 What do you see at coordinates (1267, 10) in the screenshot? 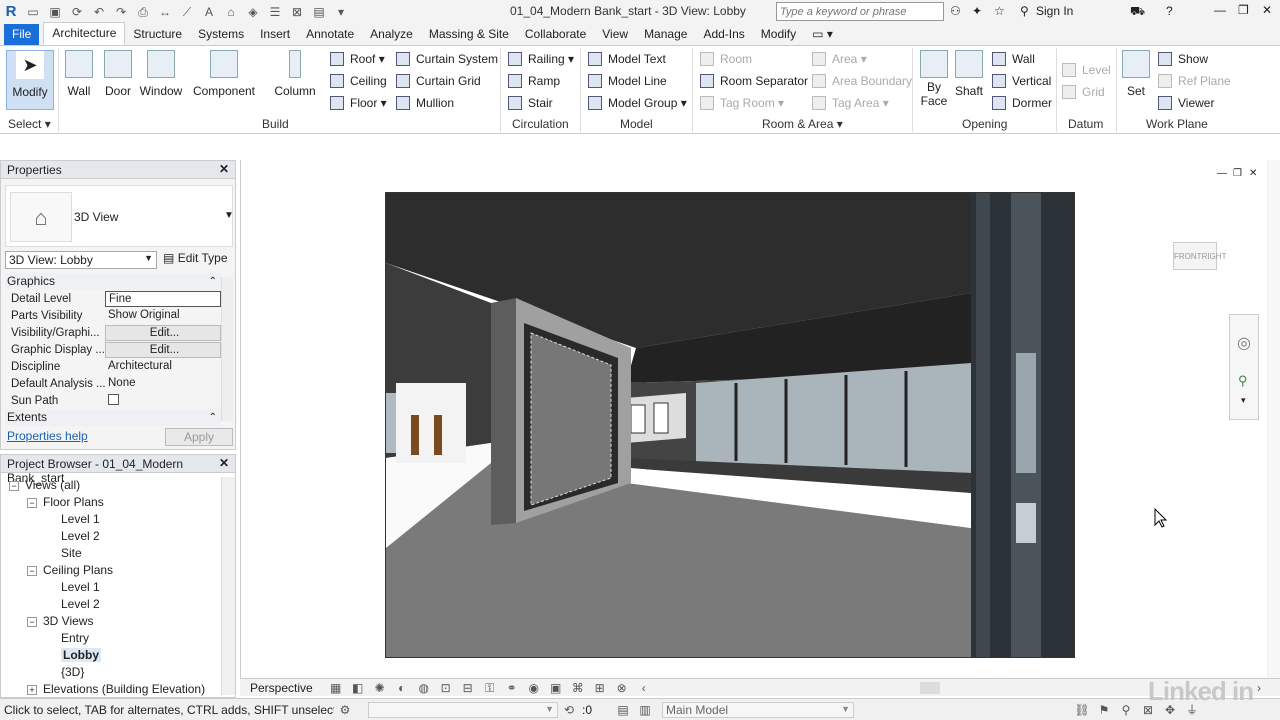
I see `close-icon: ✕` at bounding box center [1267, 10].